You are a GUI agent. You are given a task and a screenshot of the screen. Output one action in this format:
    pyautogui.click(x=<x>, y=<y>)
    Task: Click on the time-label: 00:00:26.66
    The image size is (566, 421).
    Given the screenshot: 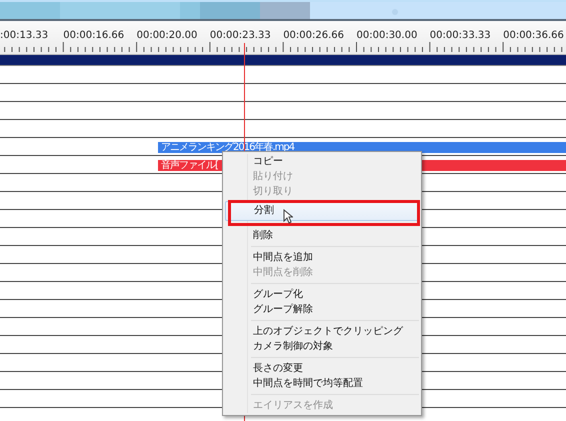 What is the action you would take?
    pyautogui.click(x=313, y=35)
    